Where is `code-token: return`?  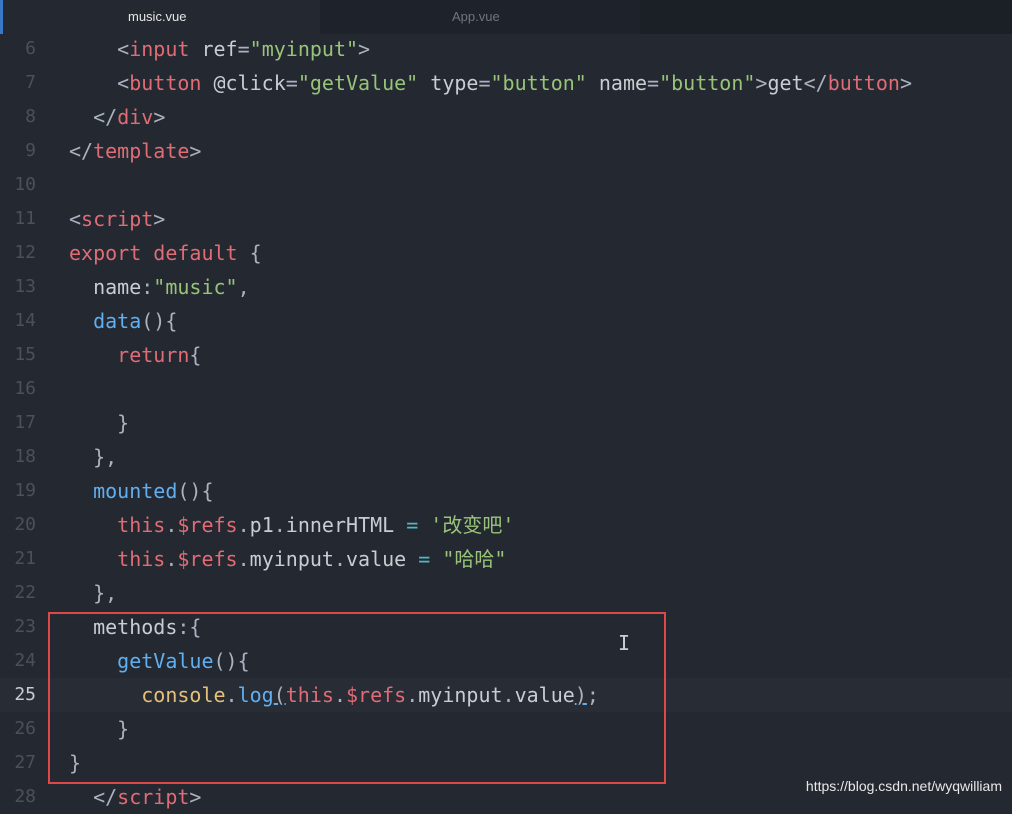 code-token: return is located at coordinates (153, 355).